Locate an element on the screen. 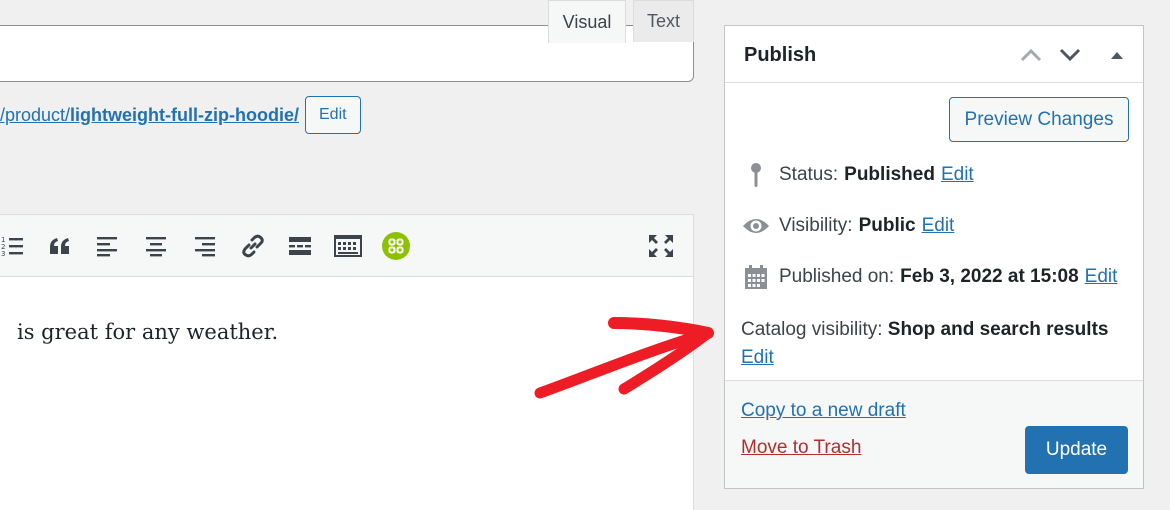 The width and height of the screenshot is (1170, 510). published-on-edit-link: Edit is located at coordinates (1101, 277).